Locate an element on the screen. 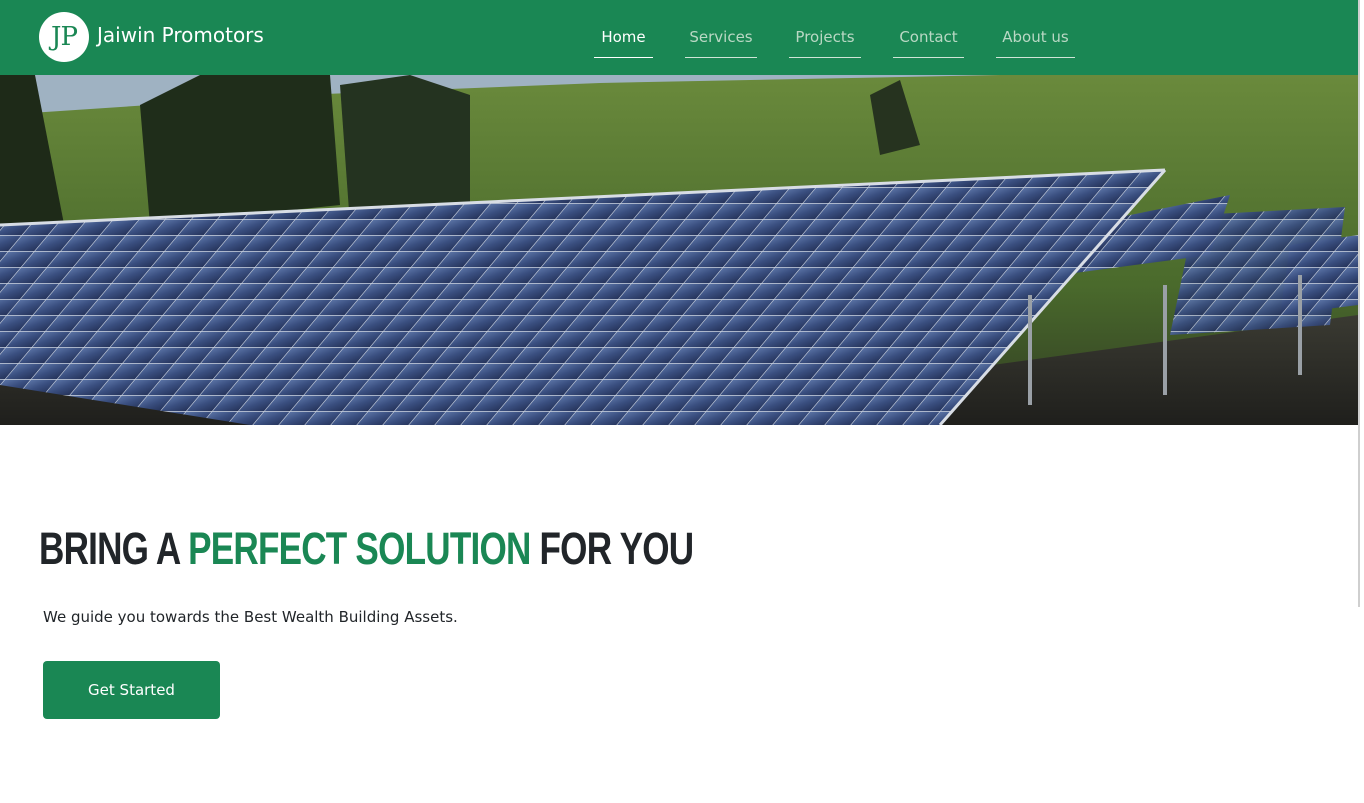  get-started-button: Get Started is located at coordinates (131, 690).